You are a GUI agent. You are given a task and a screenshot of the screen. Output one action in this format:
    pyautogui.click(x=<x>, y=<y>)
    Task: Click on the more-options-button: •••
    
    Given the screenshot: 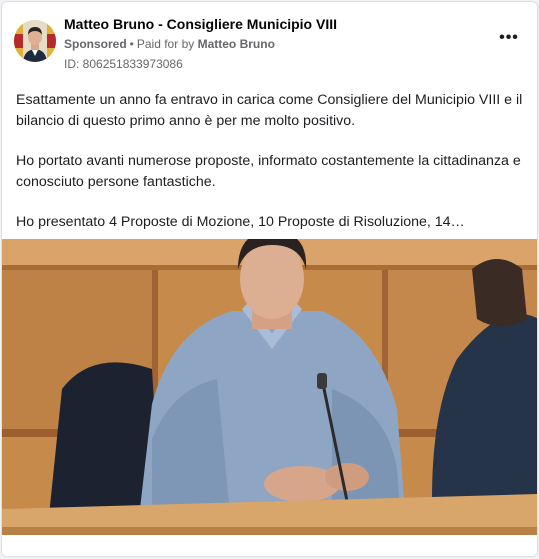 What is the action you would take?
    pyautogui.click(x=509, y=38)
    